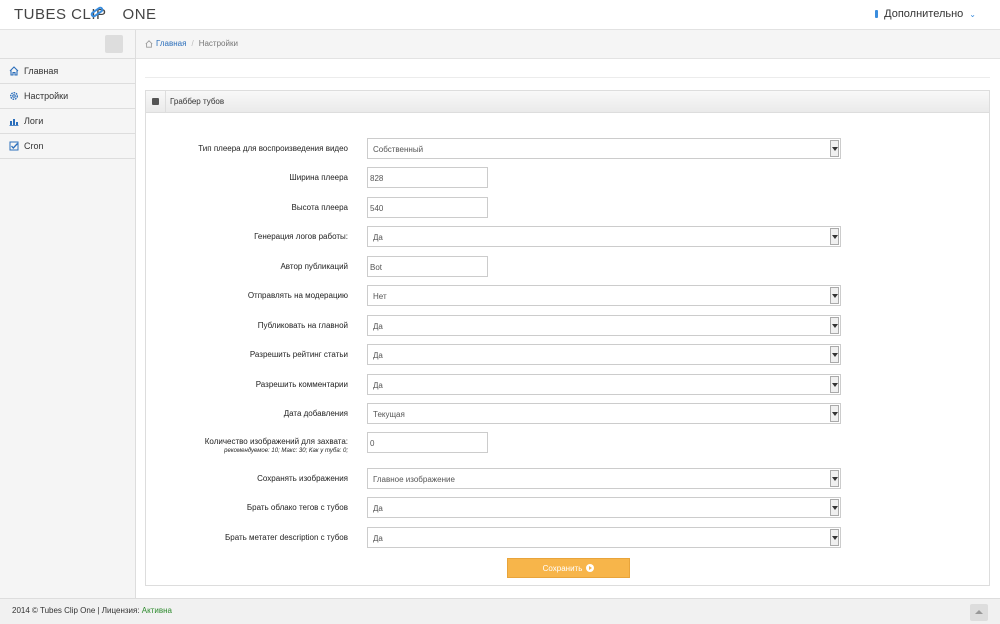 Image resolution: width=1000 pixels, height=624 pixels. I want to click on author-input: Bot, so click(427, 266).